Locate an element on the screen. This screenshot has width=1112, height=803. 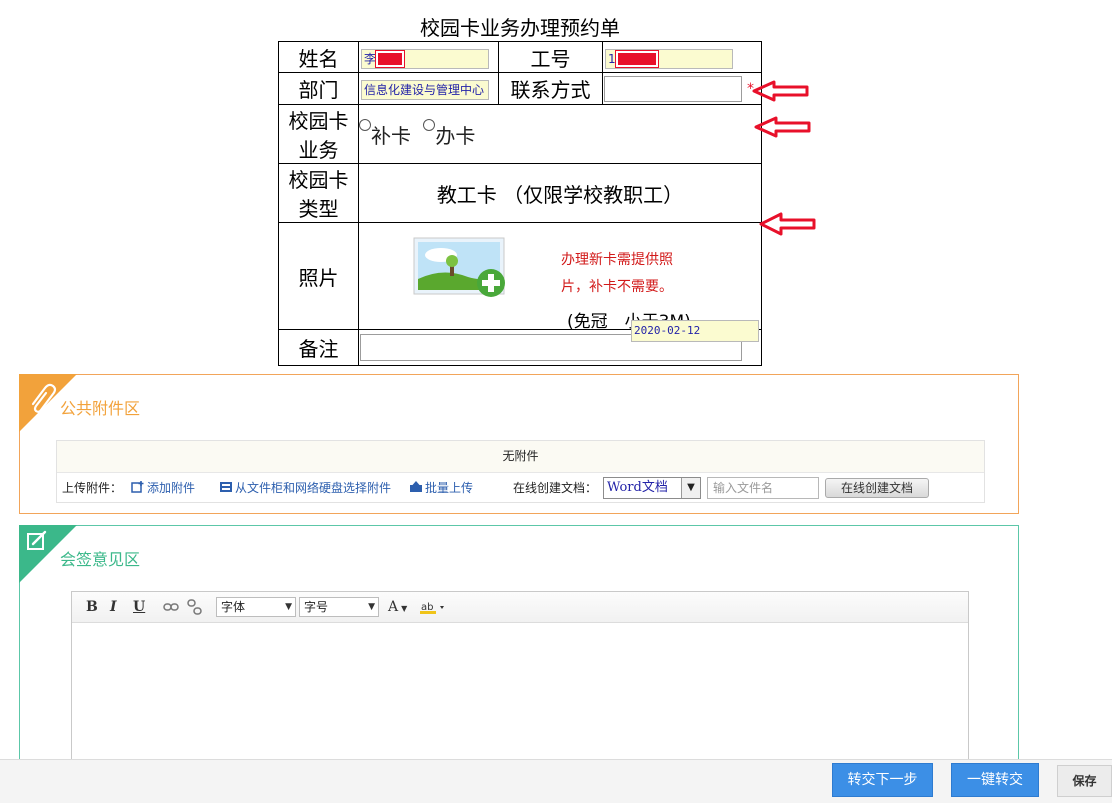
add-attachment-label: 添加附件 is located at coordinates (171, 488).